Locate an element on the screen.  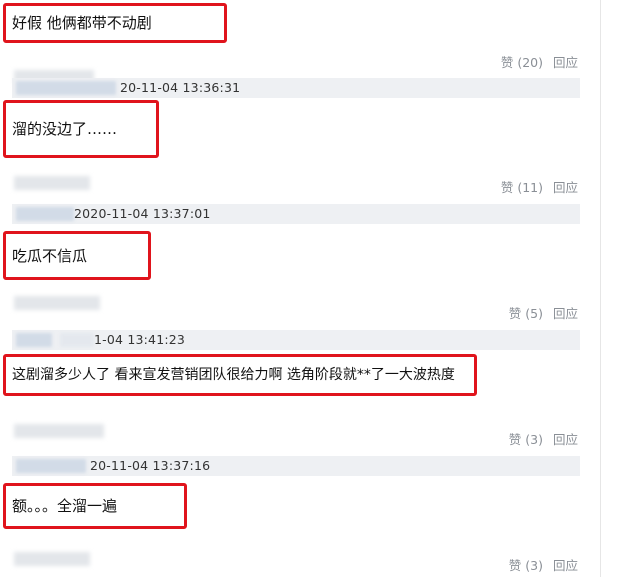
comment-meta-2: 20-11-04 13:36:31 is located at coordinates (296, 88).